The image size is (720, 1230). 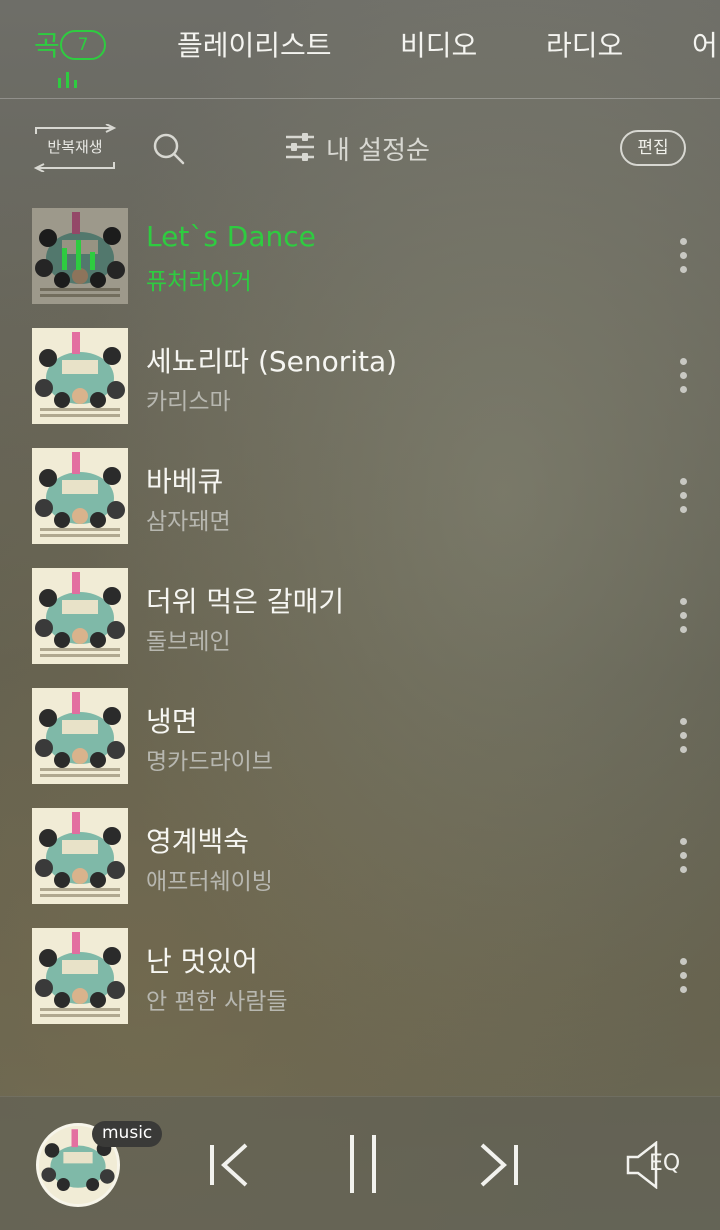 I want to click on tab-more: 어, so click(x=705, y=44).